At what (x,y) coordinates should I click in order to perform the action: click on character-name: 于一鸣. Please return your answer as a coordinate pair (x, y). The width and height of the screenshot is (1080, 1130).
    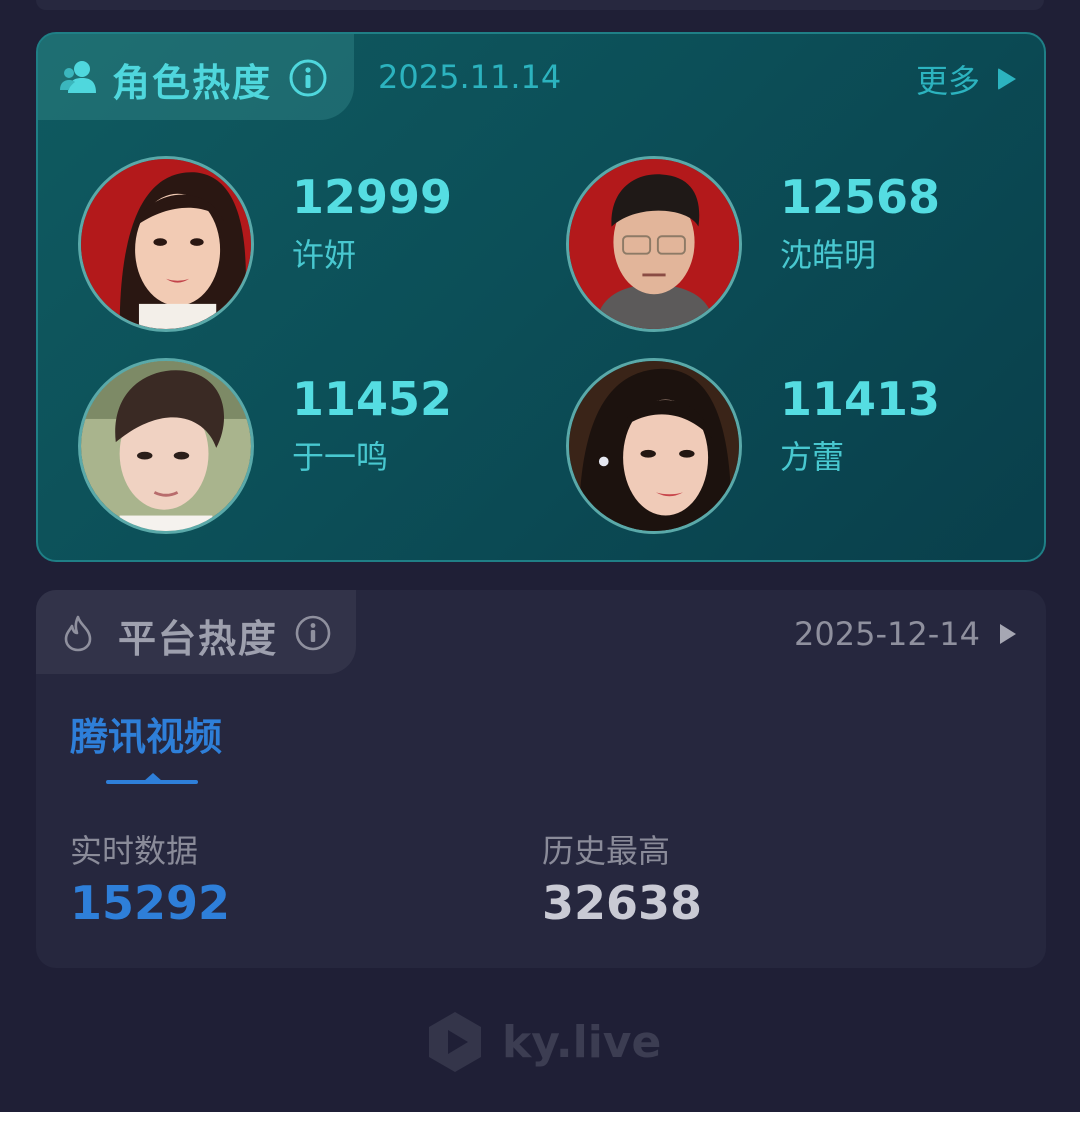
    Looking at the image, I should click on (340, 457).